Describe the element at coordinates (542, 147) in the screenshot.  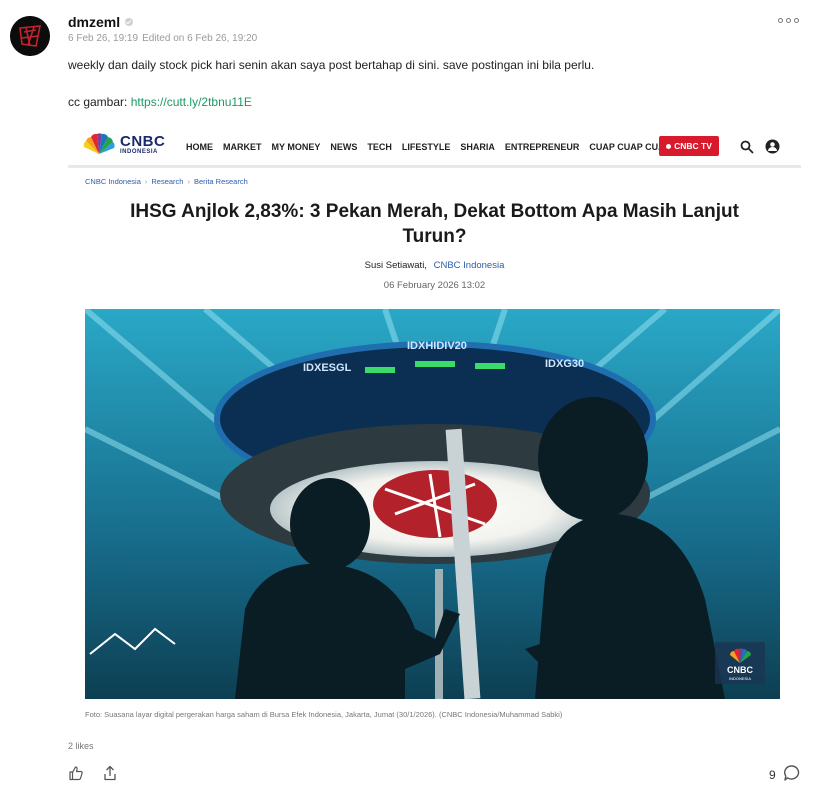
I see `menu-entrepreneur: ENTREPRENEUR` at that location.